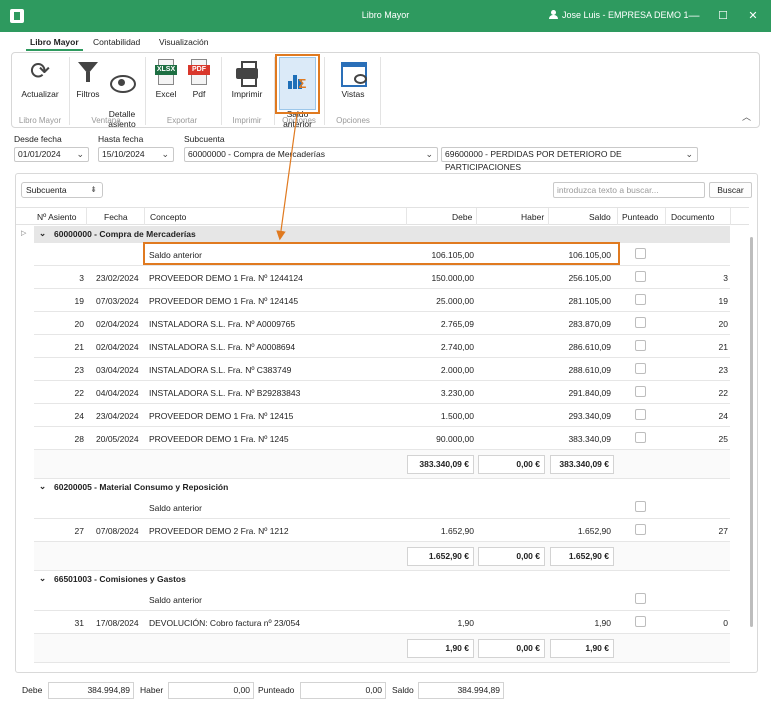 Image resolution: width=771 pixels, height=709 pixels. Describe the element at coordinates (594, 531) in the screenshot. I see `cell-saldo: 1.652,90` at that location.